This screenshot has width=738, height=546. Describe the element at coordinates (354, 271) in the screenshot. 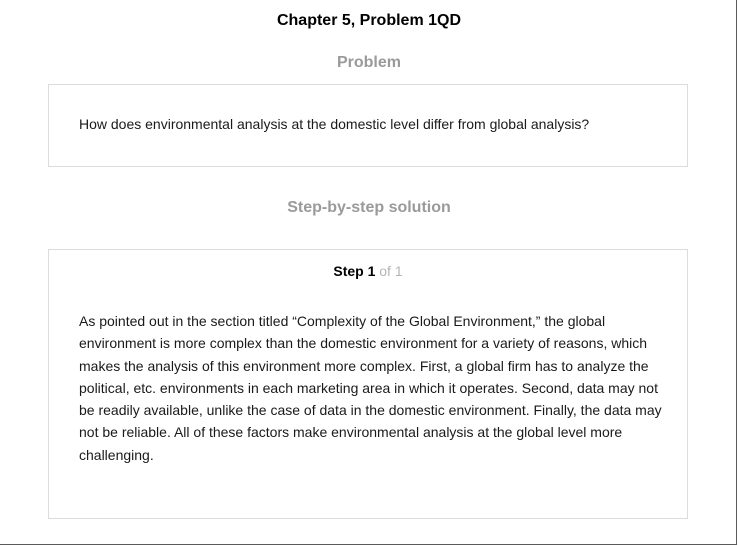

I see `step-number: Step 1` at that location.